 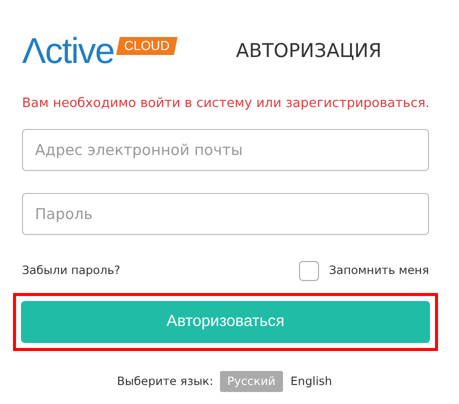 What do you see at coordinates (225, 213) in the screenshot?
I see `input-field: Пароль` at bounding box center [225, 213].